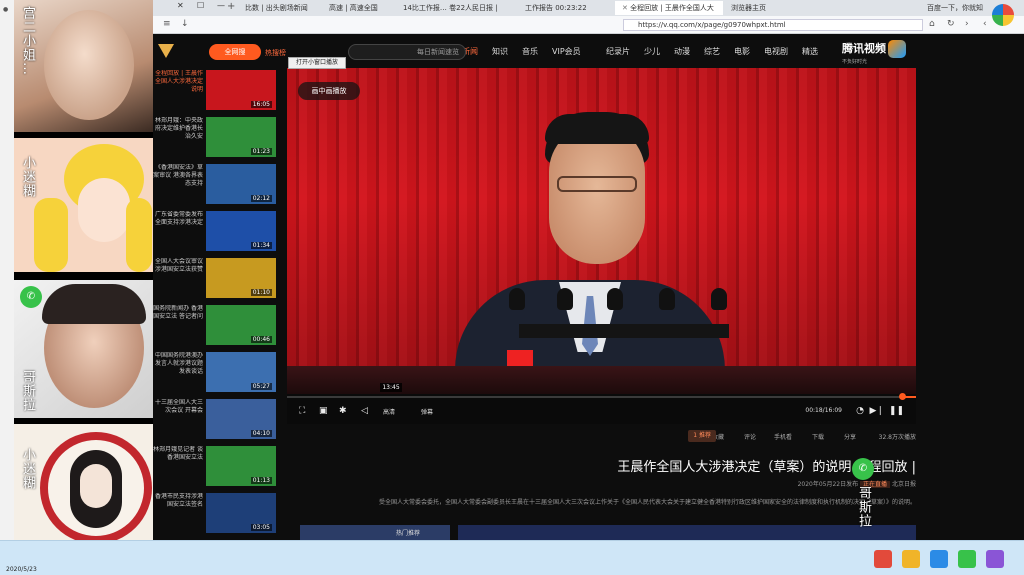 The image size is (1024, 575). Describe the element at coordinates (903, 396) in the screenshot. I see `progress-knob` at that location.